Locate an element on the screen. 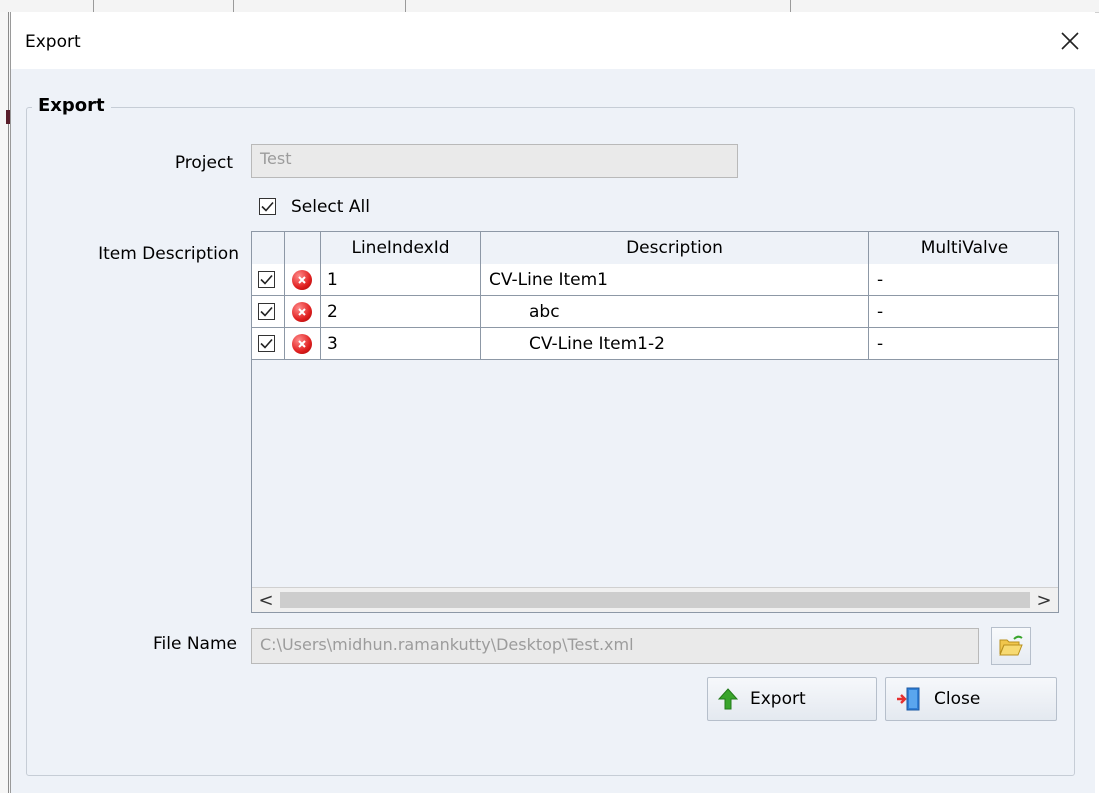 The image size is (1099, 793). arrow-up-icon is located at coordinates (728, 699).